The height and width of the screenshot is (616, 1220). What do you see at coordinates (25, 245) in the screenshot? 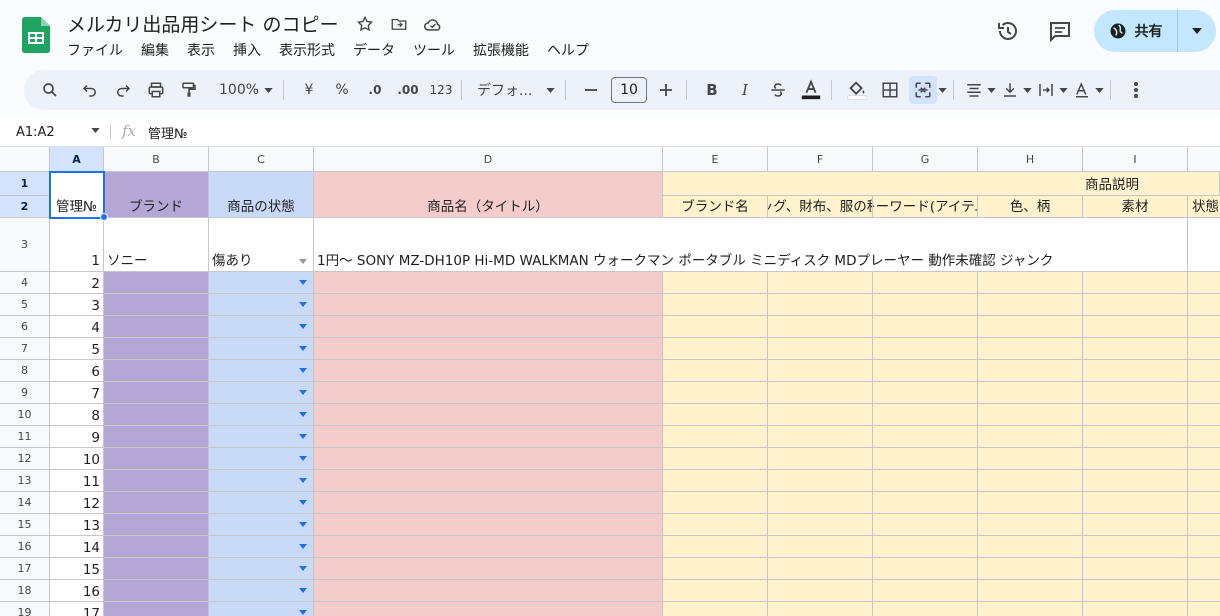
I see `row-header-3: 3` at bounding box center [25, 245].